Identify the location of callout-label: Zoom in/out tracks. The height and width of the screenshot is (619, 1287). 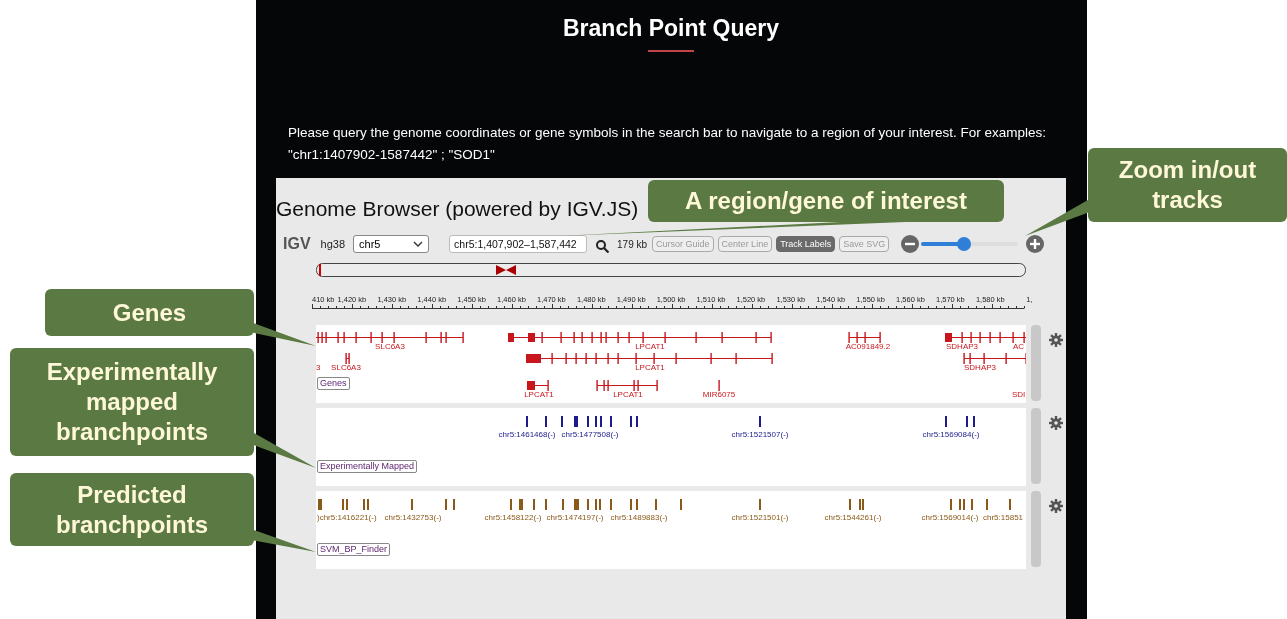
(1187, 185).